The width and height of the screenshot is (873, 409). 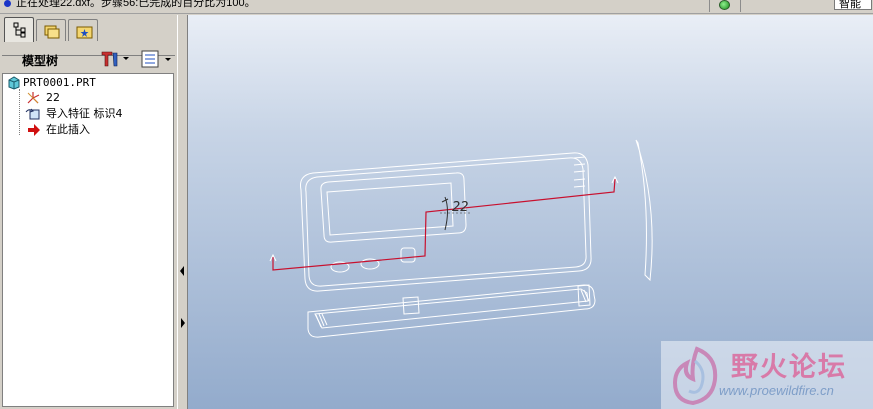 I want to click on import-feature-icon, so click(x=32, y=114).